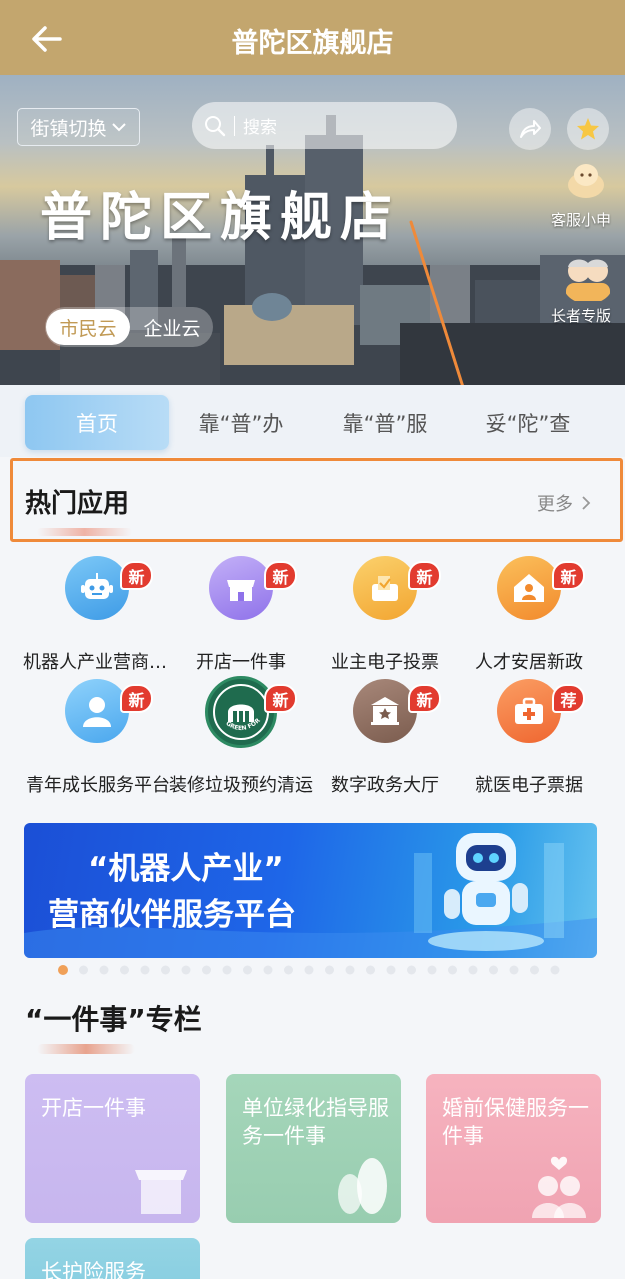  What do you see at coordinates (515, 1122) in the screenshot?
I see `card-label: 婚前保健服务一件事` at bounding box center [515, 1122].